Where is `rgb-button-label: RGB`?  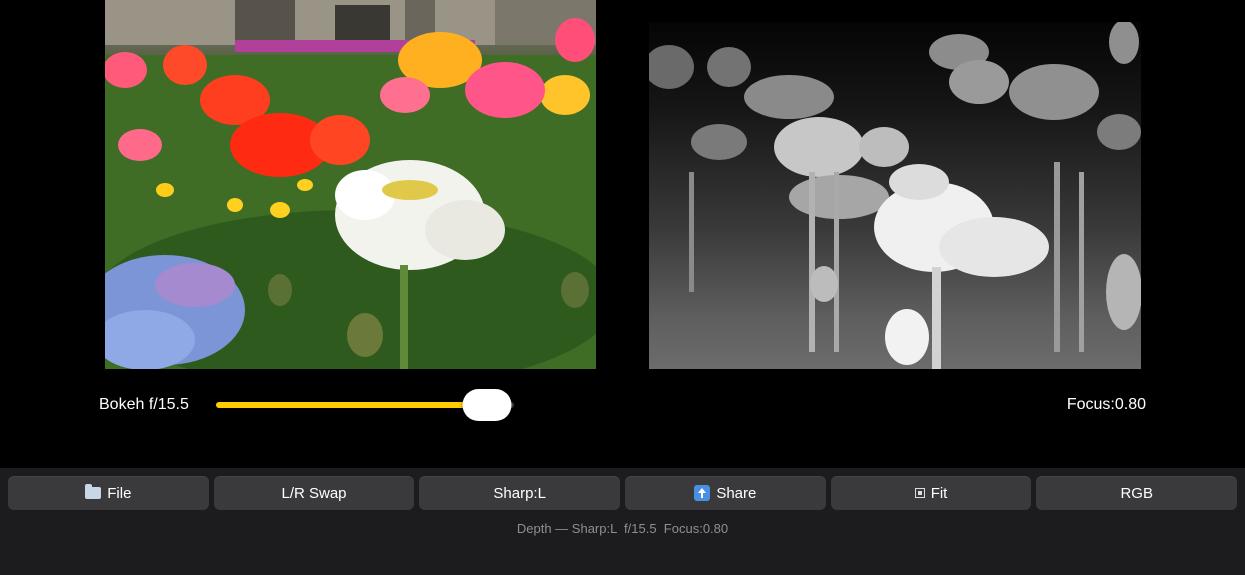
rgb-button-label: RGB is located at coordinates (1136, 493).